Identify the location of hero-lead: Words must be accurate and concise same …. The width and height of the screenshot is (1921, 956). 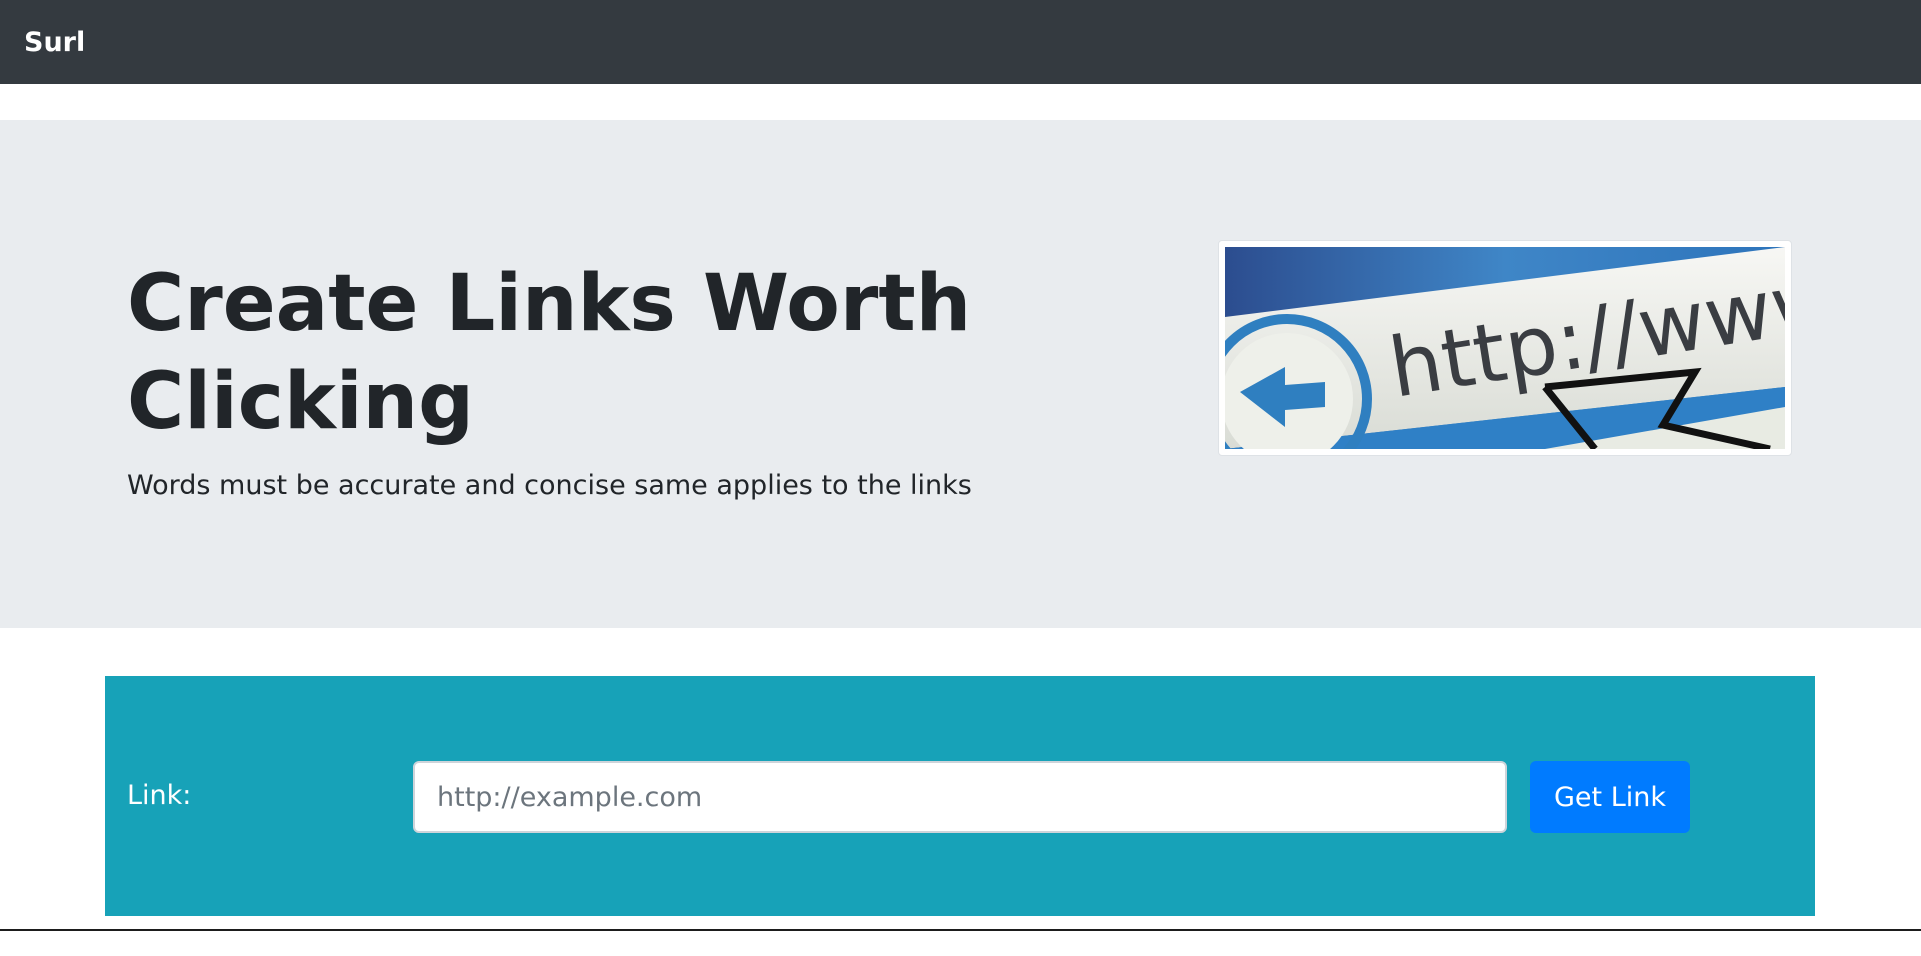
(549, 485).